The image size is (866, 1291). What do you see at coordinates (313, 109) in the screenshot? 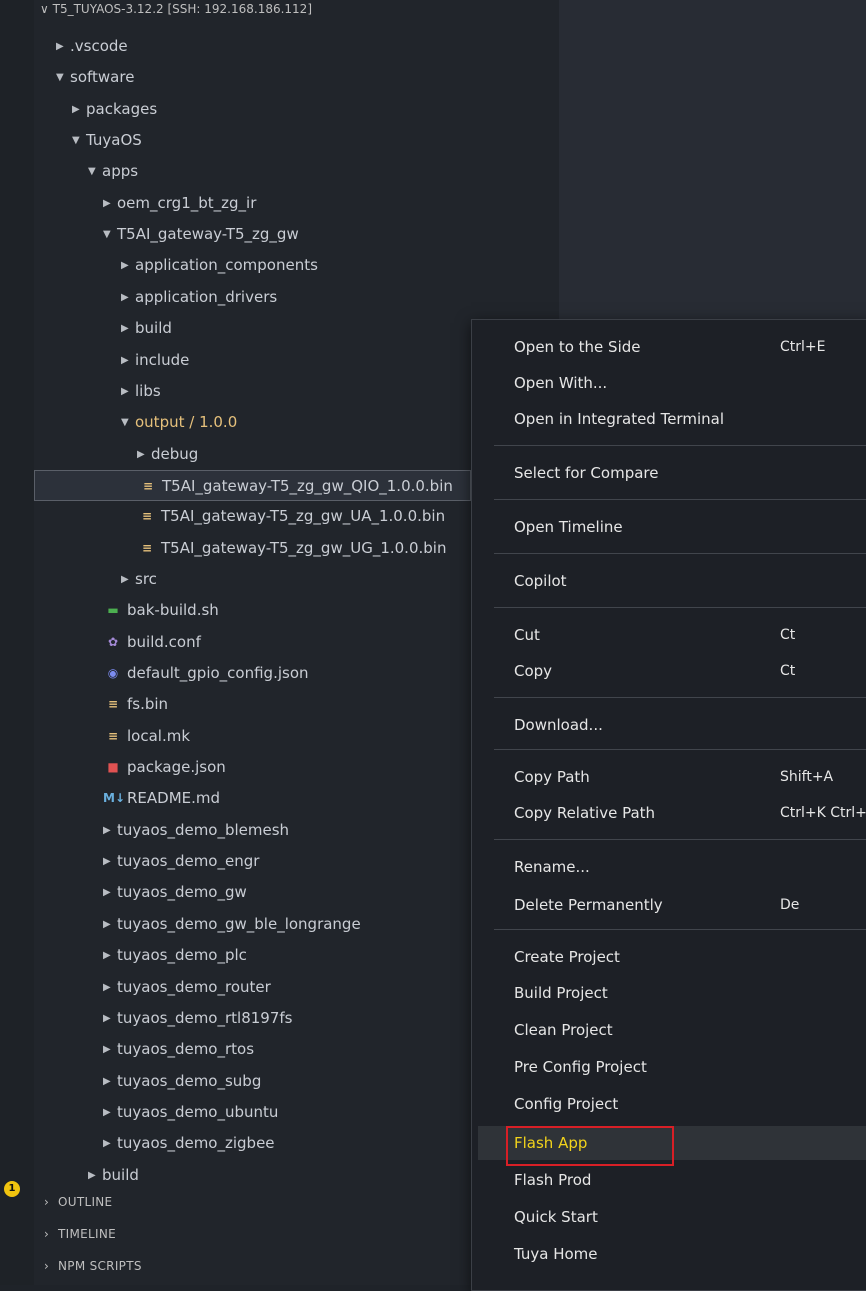
I see `tree-folder-packages: ▶ packages` at bounding box center [313, 109].